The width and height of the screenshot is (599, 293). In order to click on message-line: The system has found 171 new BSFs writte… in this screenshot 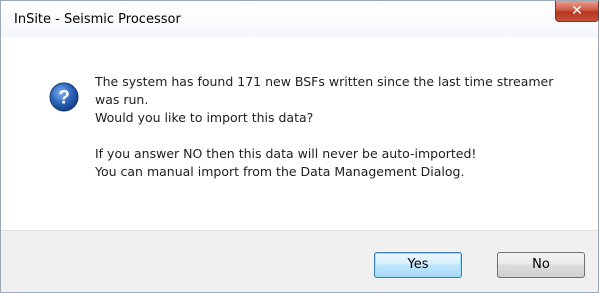, I will do `click(324, 81)`.